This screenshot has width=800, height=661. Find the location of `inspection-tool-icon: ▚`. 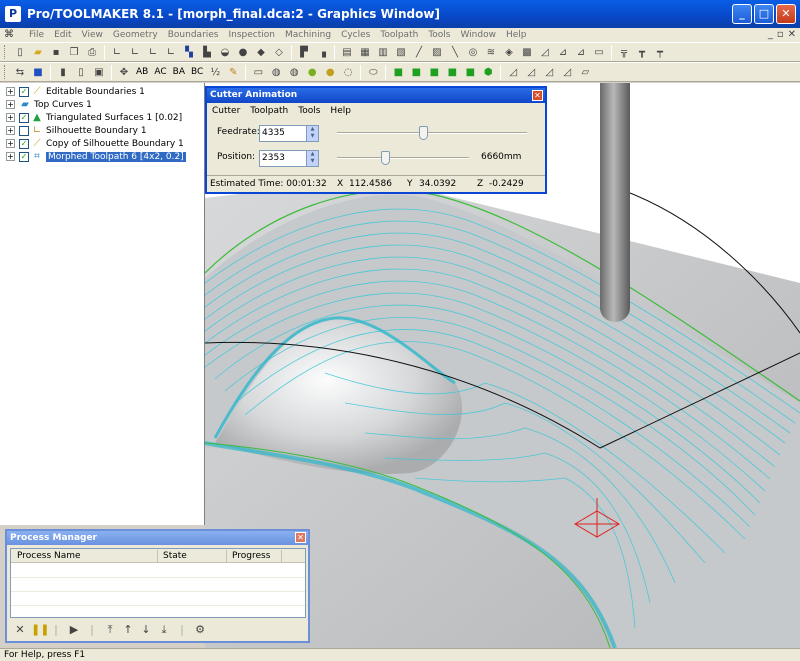

inspection-tool-icon: ▚ is located at coordinates (189, 52).